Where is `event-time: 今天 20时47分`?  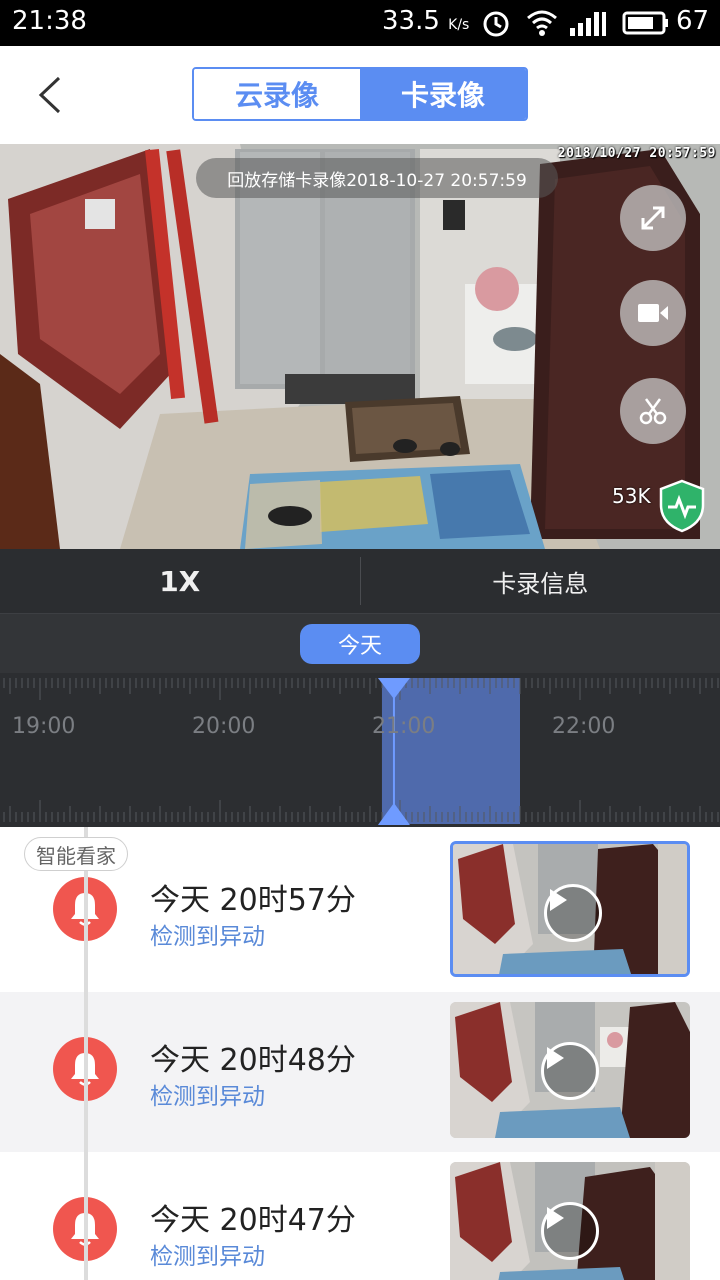 event-time: 今天 20时47分 is located at coordinates (253, 1220).